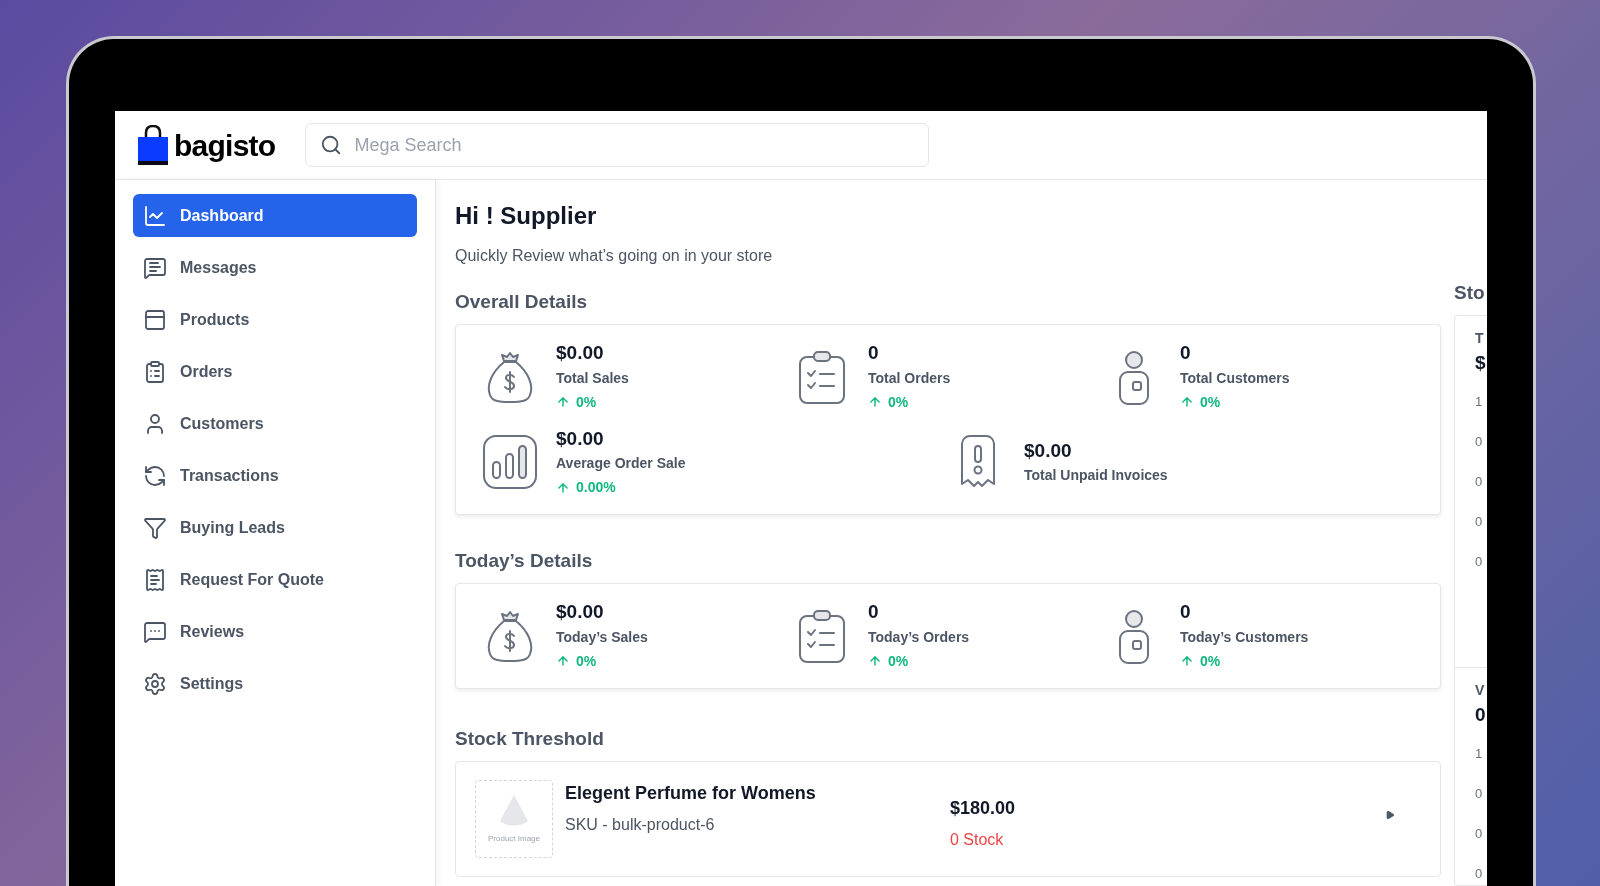  Describe the element at coordinates (1481, 362) in the screenshot. I see `card-value: $` at that location.